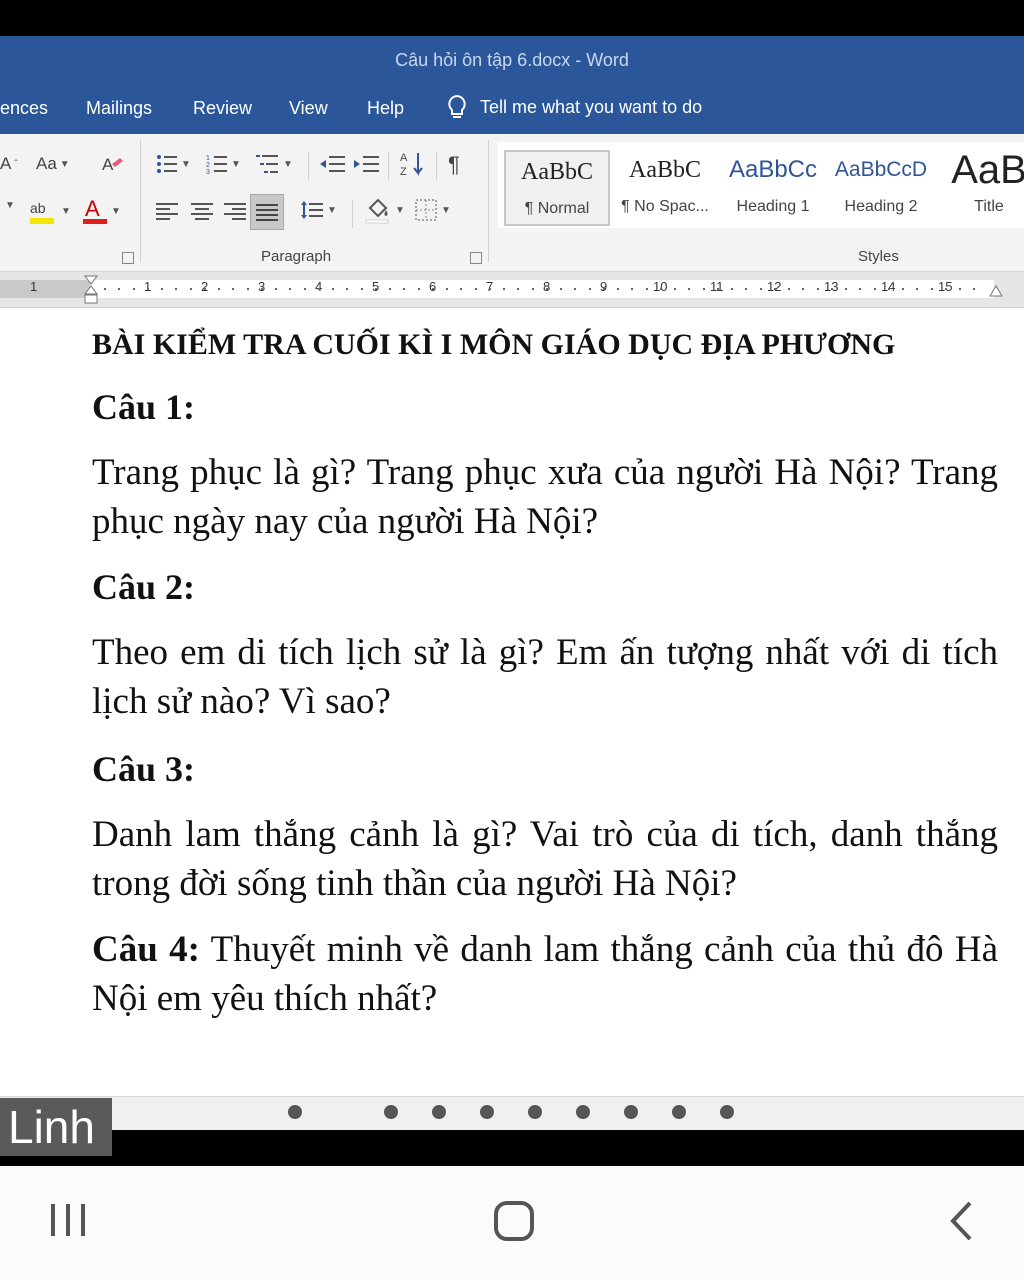 The width and height of the screenshot is (1024, 1280). I want to click on back-icon, so click(962, 1221).